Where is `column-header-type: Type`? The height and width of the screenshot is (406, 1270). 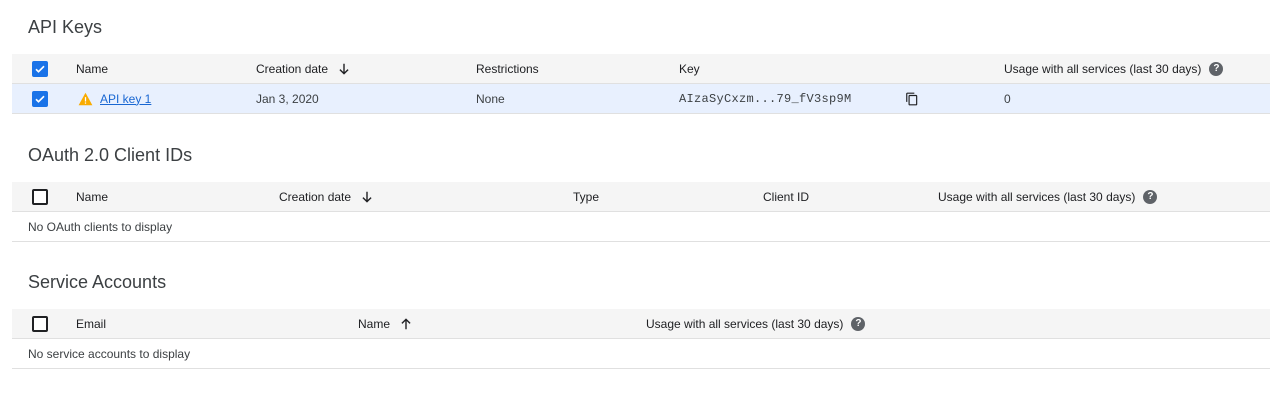 column-header-type: Type is located at coordinates (586, 196).